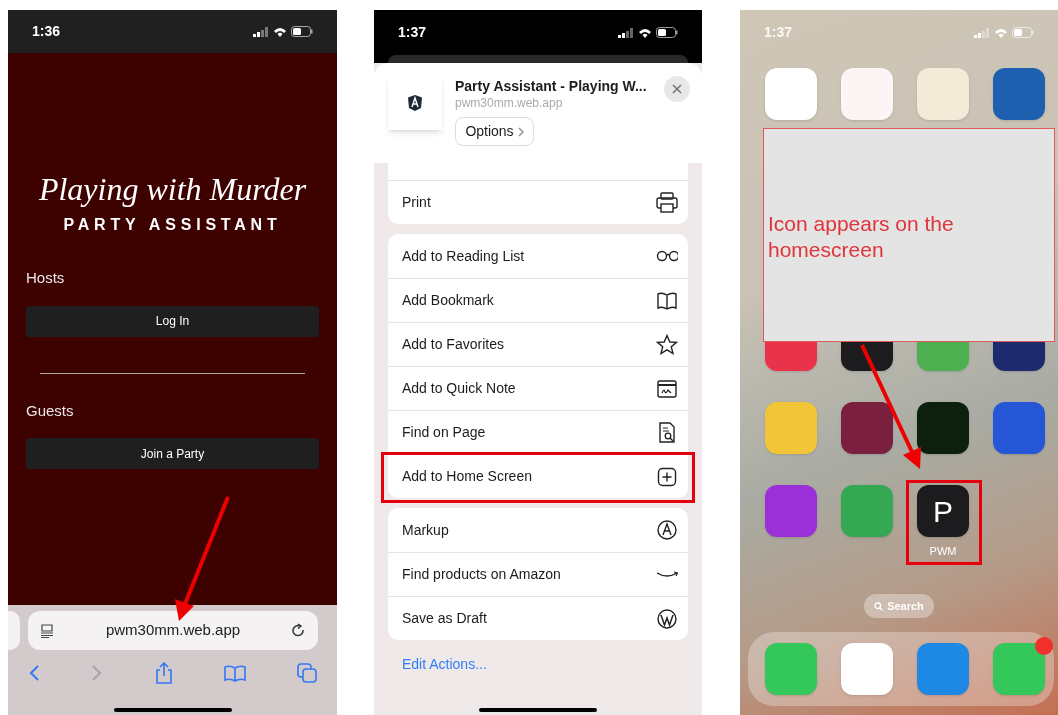 The width and height of the screenshot is (1058, 715). Describe the element at coordinates (667, 530) in the screenshot. I see `pen-circle-icon` at that location.